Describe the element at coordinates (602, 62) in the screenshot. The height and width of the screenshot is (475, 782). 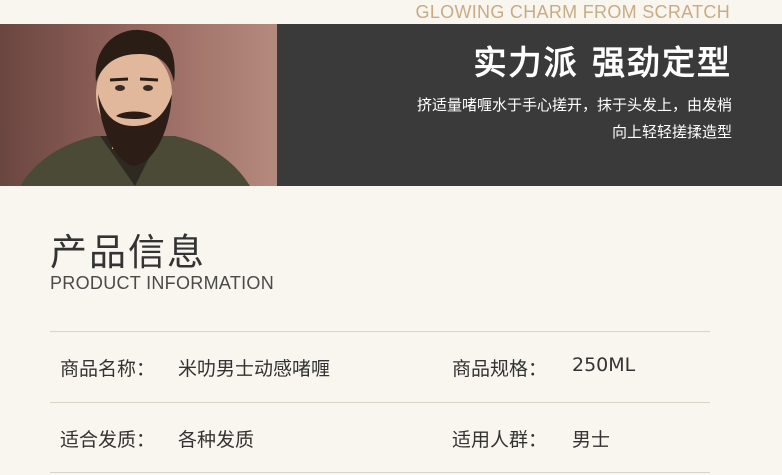
I see `banner-title: 实力派 强劲定型` at that location.